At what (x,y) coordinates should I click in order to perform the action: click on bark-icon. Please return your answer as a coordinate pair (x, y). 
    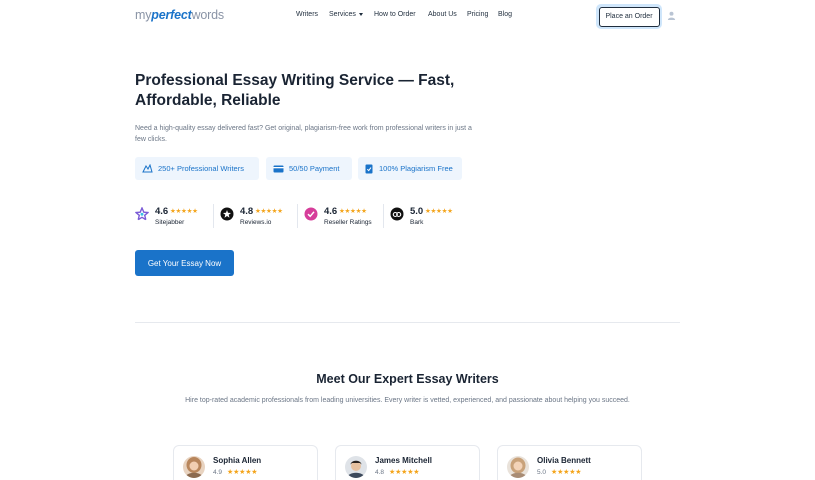
    Looking at the image, I should click on (397, 214).